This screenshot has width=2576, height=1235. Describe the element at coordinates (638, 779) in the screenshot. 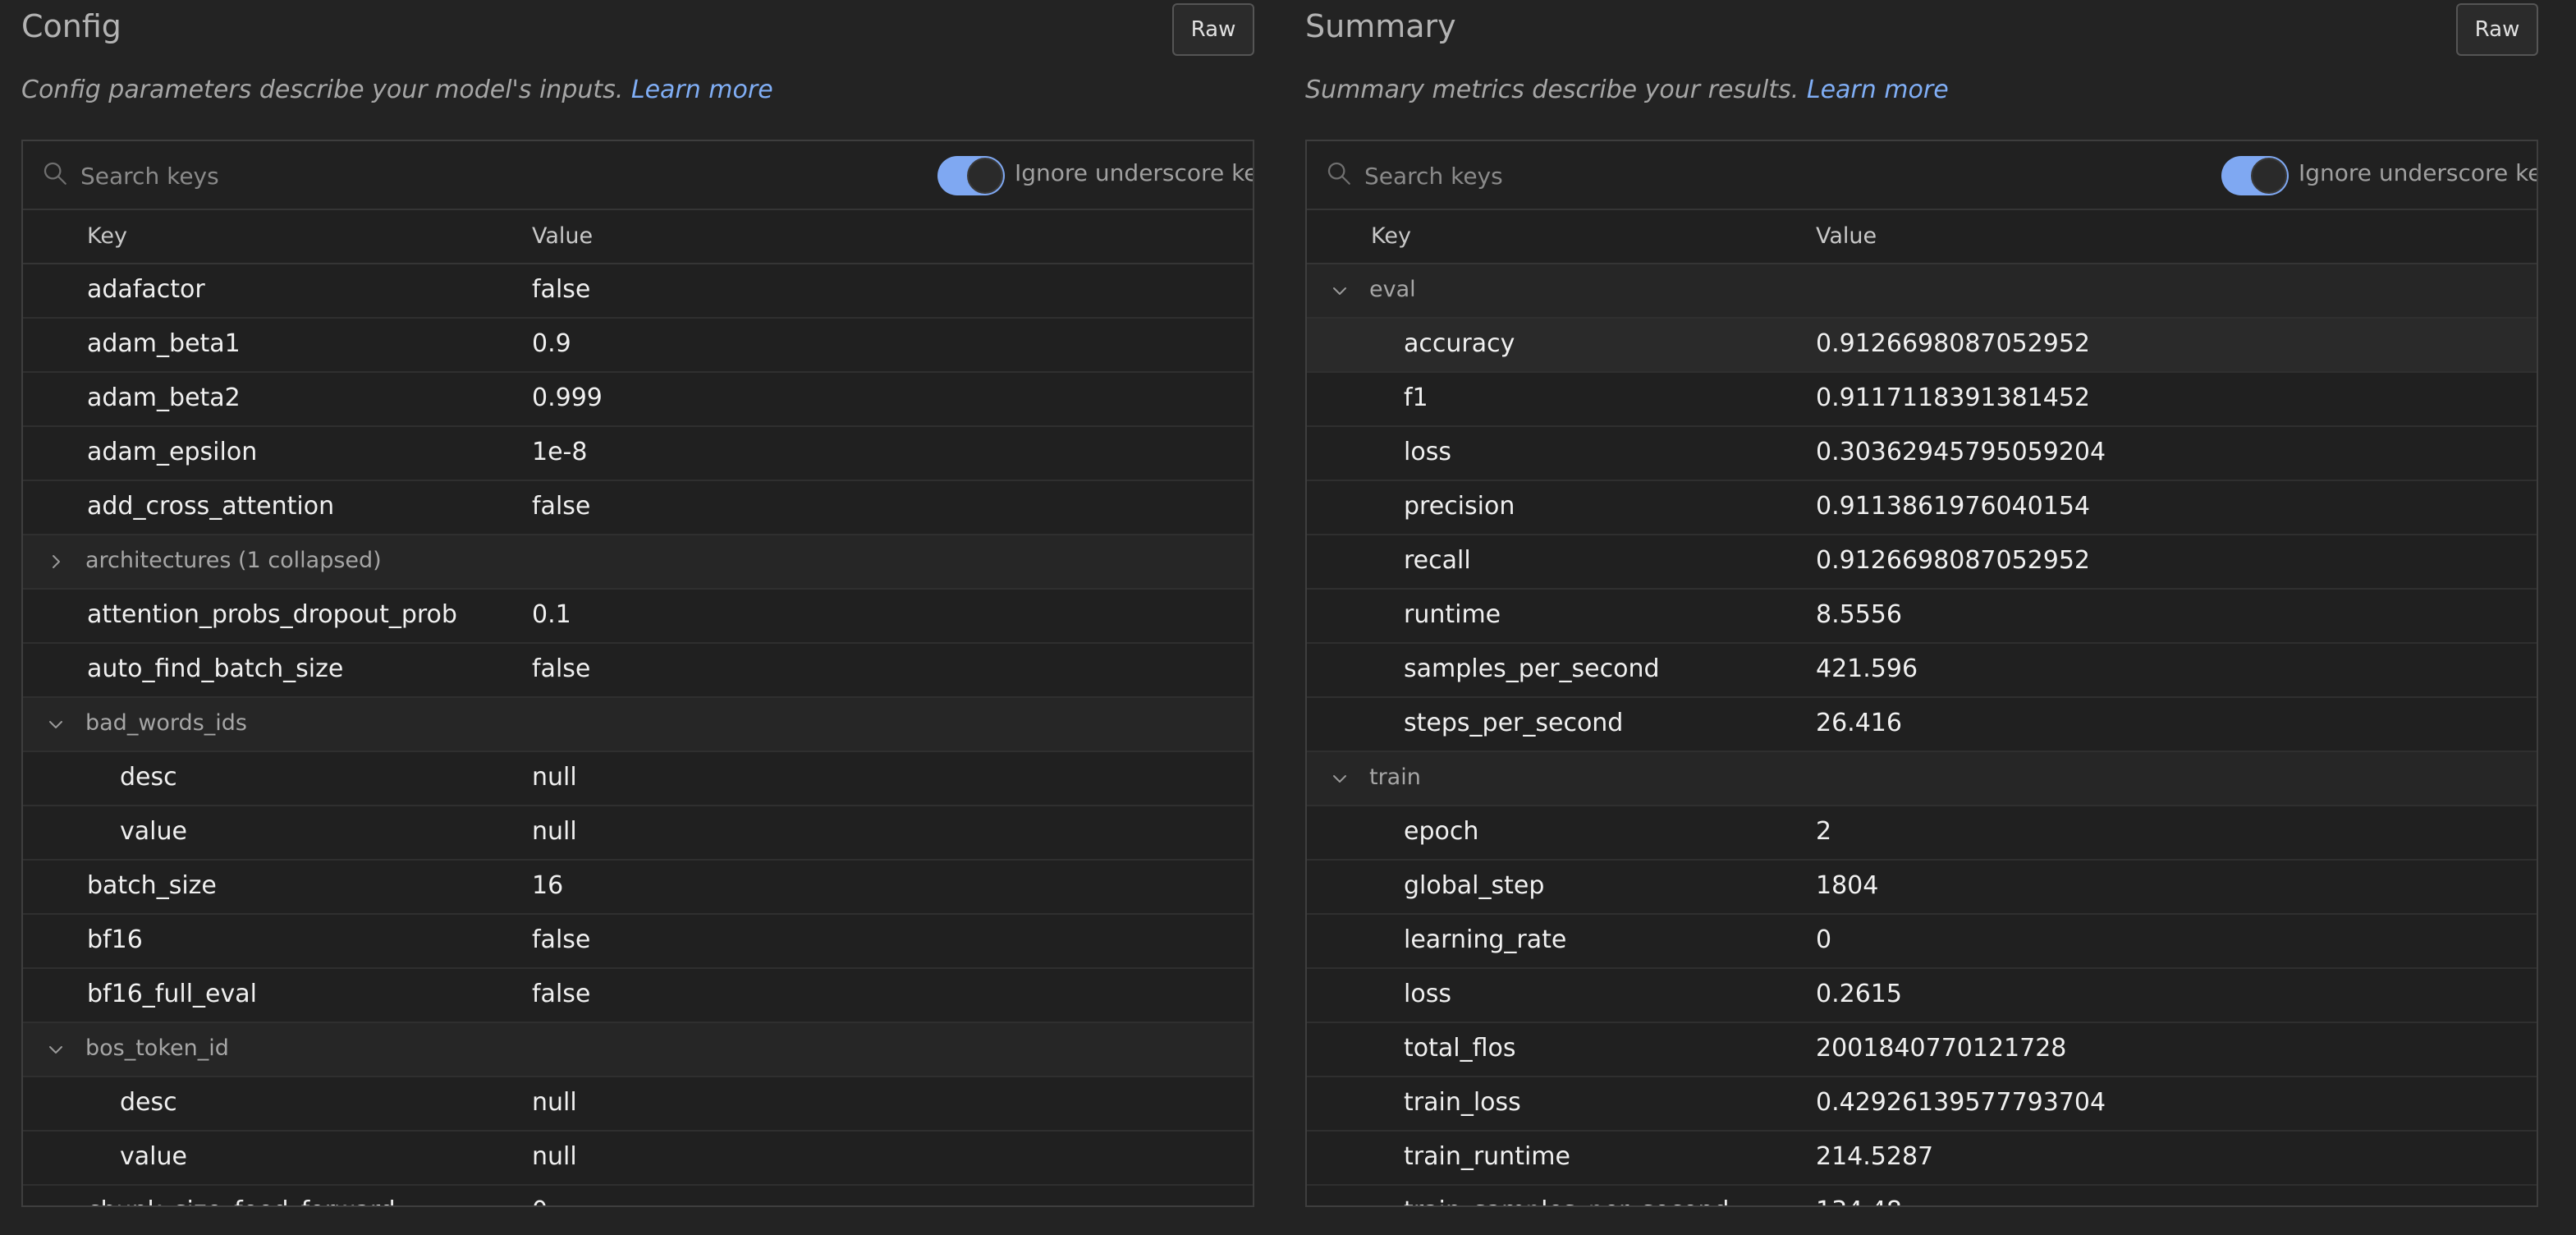

I see `config-table-row: desc null` at that location.